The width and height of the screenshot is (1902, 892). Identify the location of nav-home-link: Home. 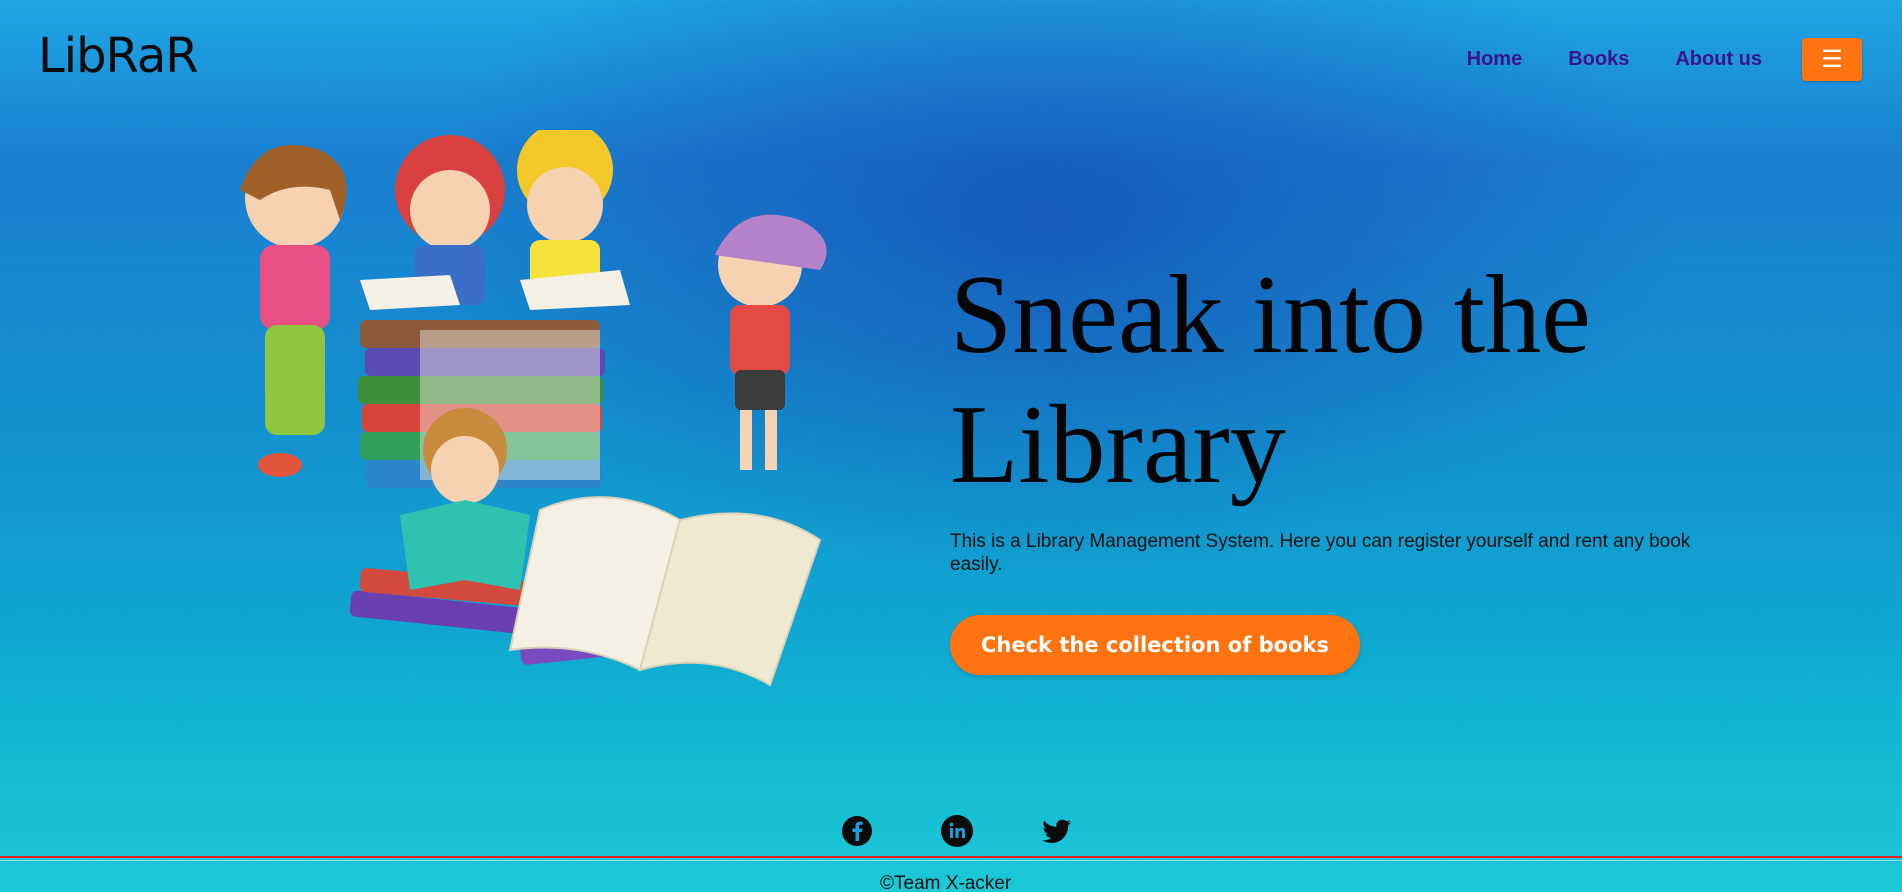
(1495, 59).